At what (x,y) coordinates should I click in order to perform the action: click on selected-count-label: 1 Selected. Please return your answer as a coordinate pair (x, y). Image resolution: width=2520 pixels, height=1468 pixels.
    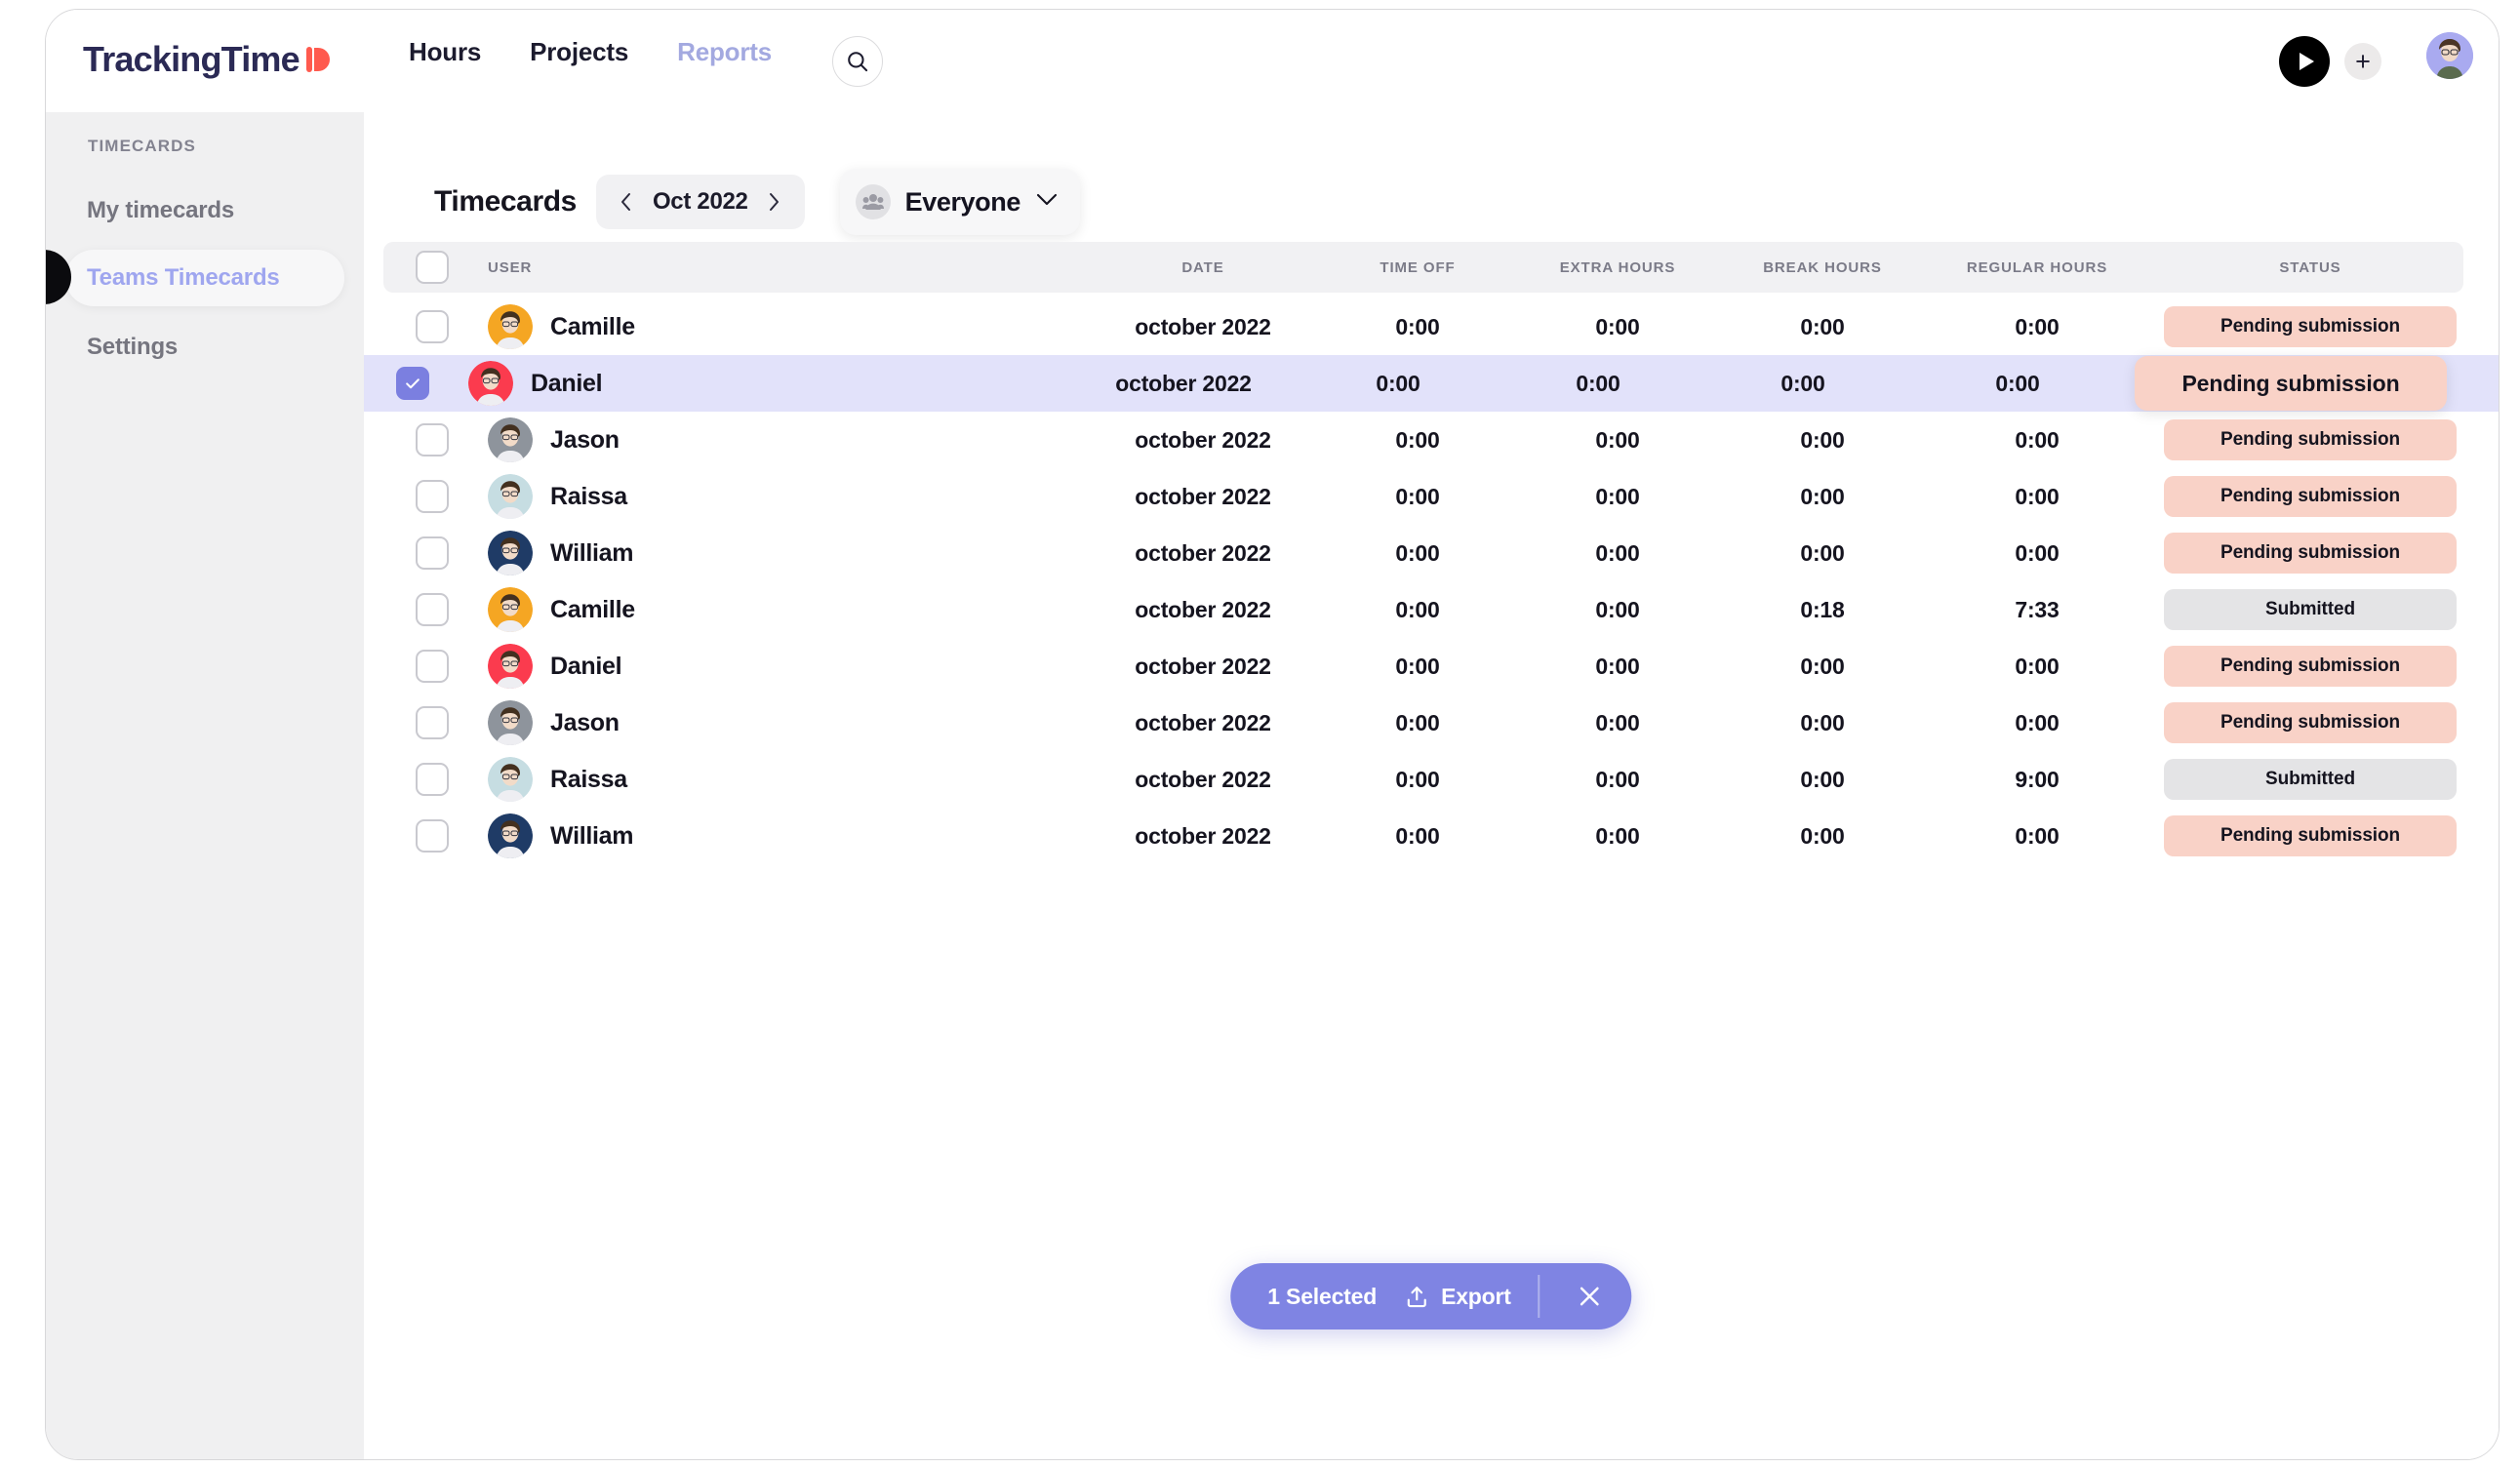
    Looking at the image, I should click on (1322, 1296).